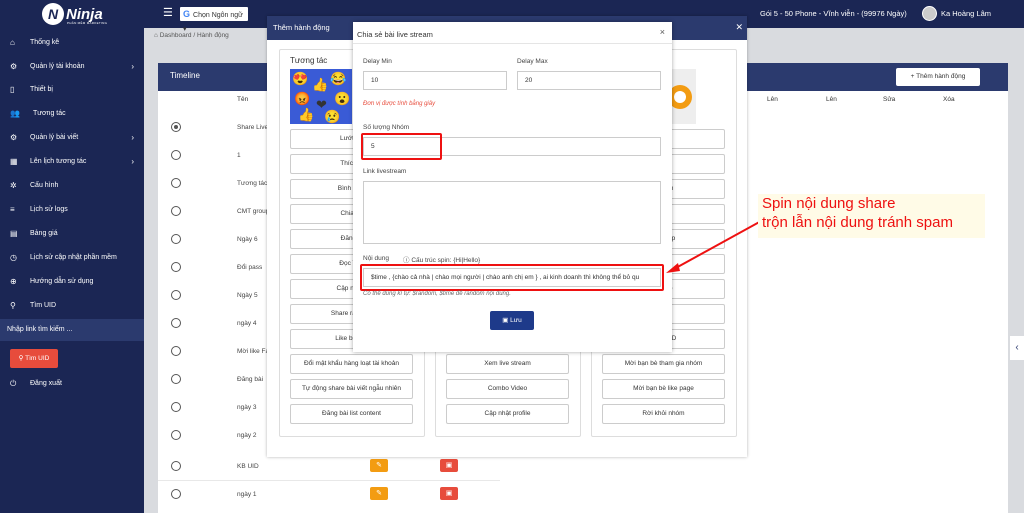 The image size is (1024, 513). I want to click on sidebar-item-label: Quản lý tài khoản, so click(57, 66).